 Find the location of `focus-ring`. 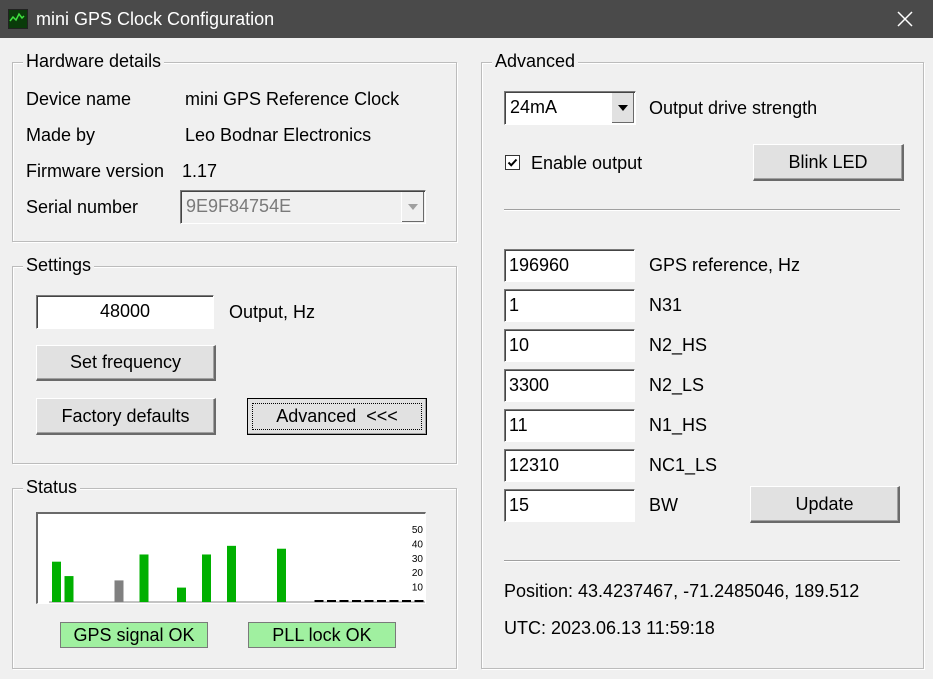

focus-ring is located at coordinates (337, 416).